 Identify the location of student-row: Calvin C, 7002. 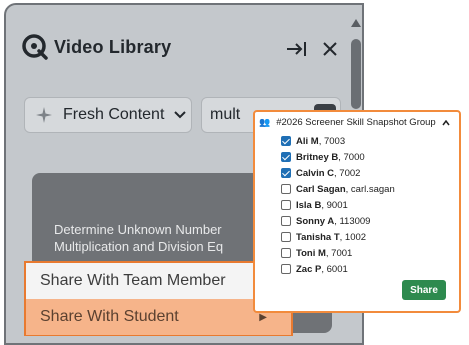
(320, 173).